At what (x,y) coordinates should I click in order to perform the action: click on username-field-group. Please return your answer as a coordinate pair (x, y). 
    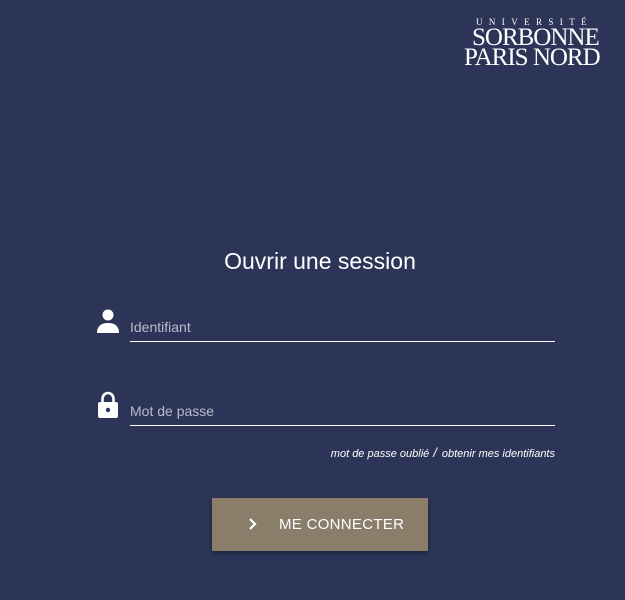
    Looking at the image, I should click on (325, 324).